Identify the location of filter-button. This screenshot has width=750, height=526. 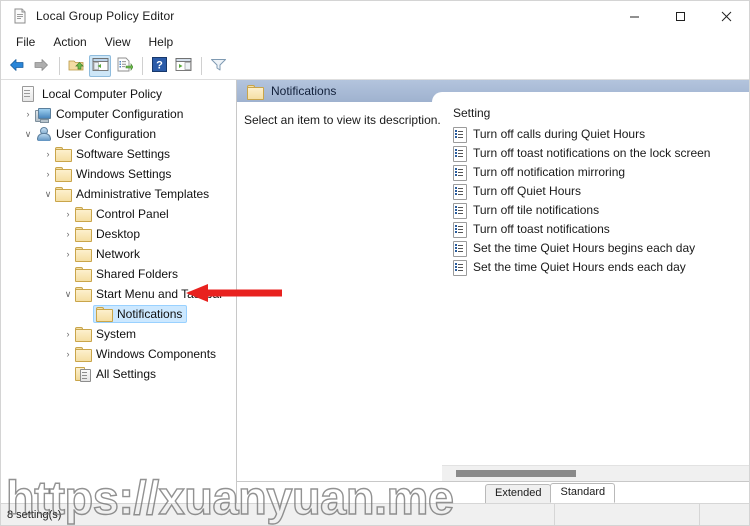
(218, 66).